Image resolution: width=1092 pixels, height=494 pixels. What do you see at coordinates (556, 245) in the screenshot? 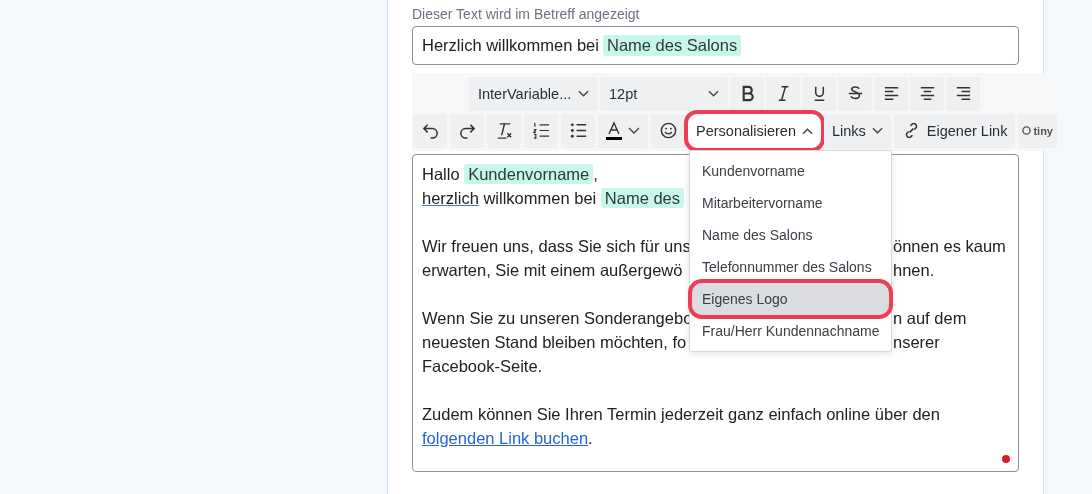
I see `body-text: Wir freuen uns, dass Sie sich für uns` at bounding box center [556, 245].